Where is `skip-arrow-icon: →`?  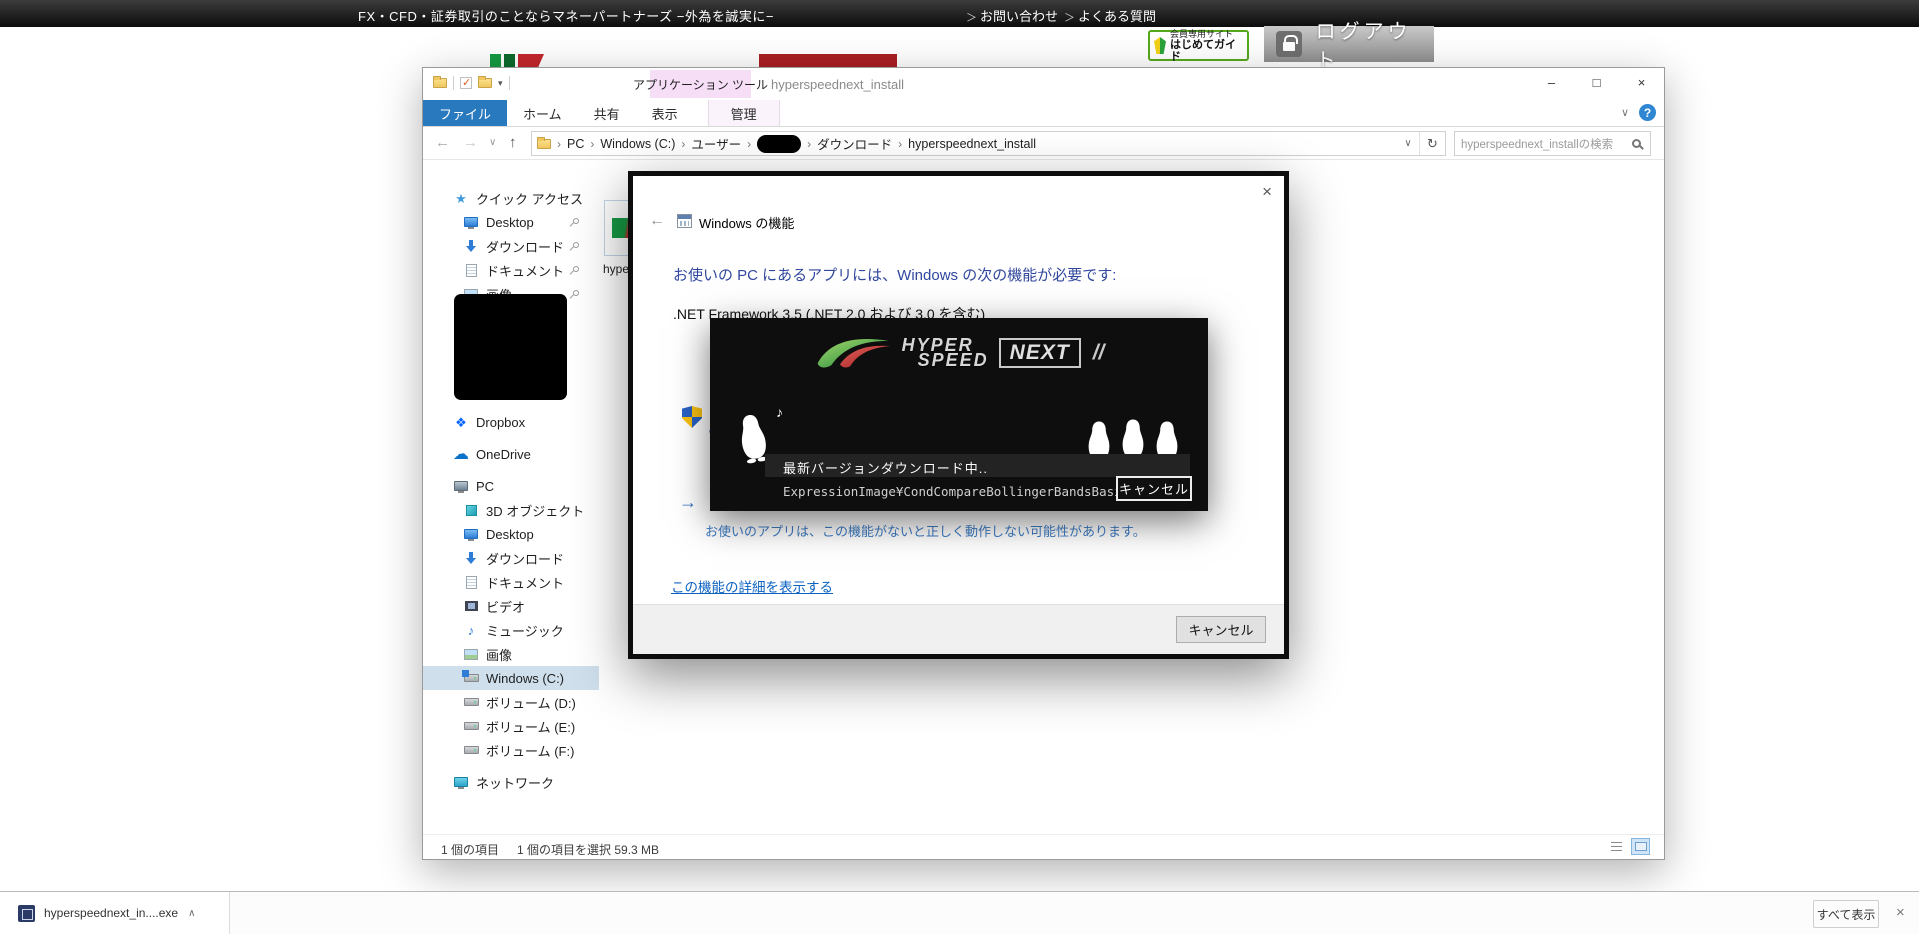
skip-arrow-icon: → is located at coordinates (688, 502).